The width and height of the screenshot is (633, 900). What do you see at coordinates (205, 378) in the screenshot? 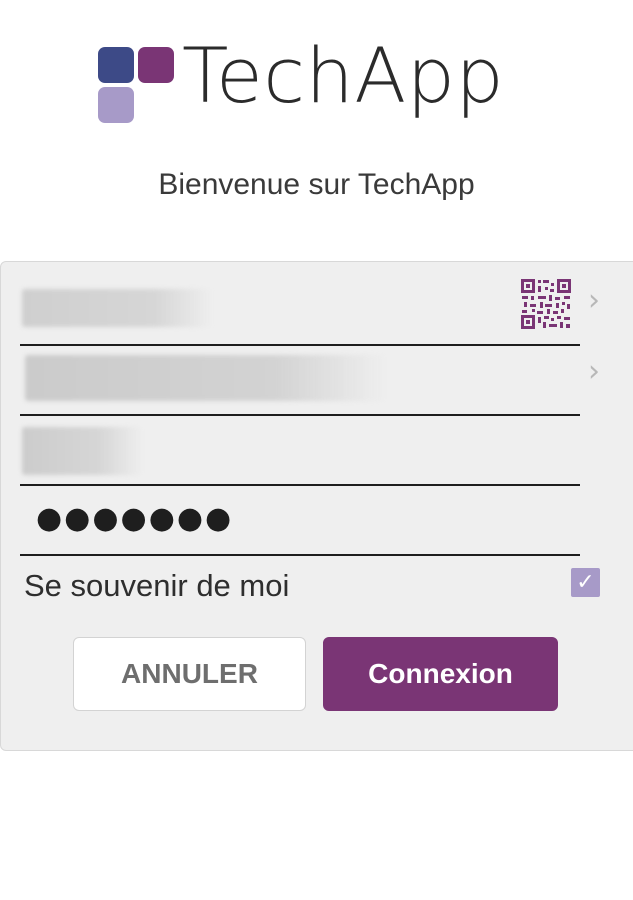
I see `redacted-organization-value` at bounding box center [205, 378].